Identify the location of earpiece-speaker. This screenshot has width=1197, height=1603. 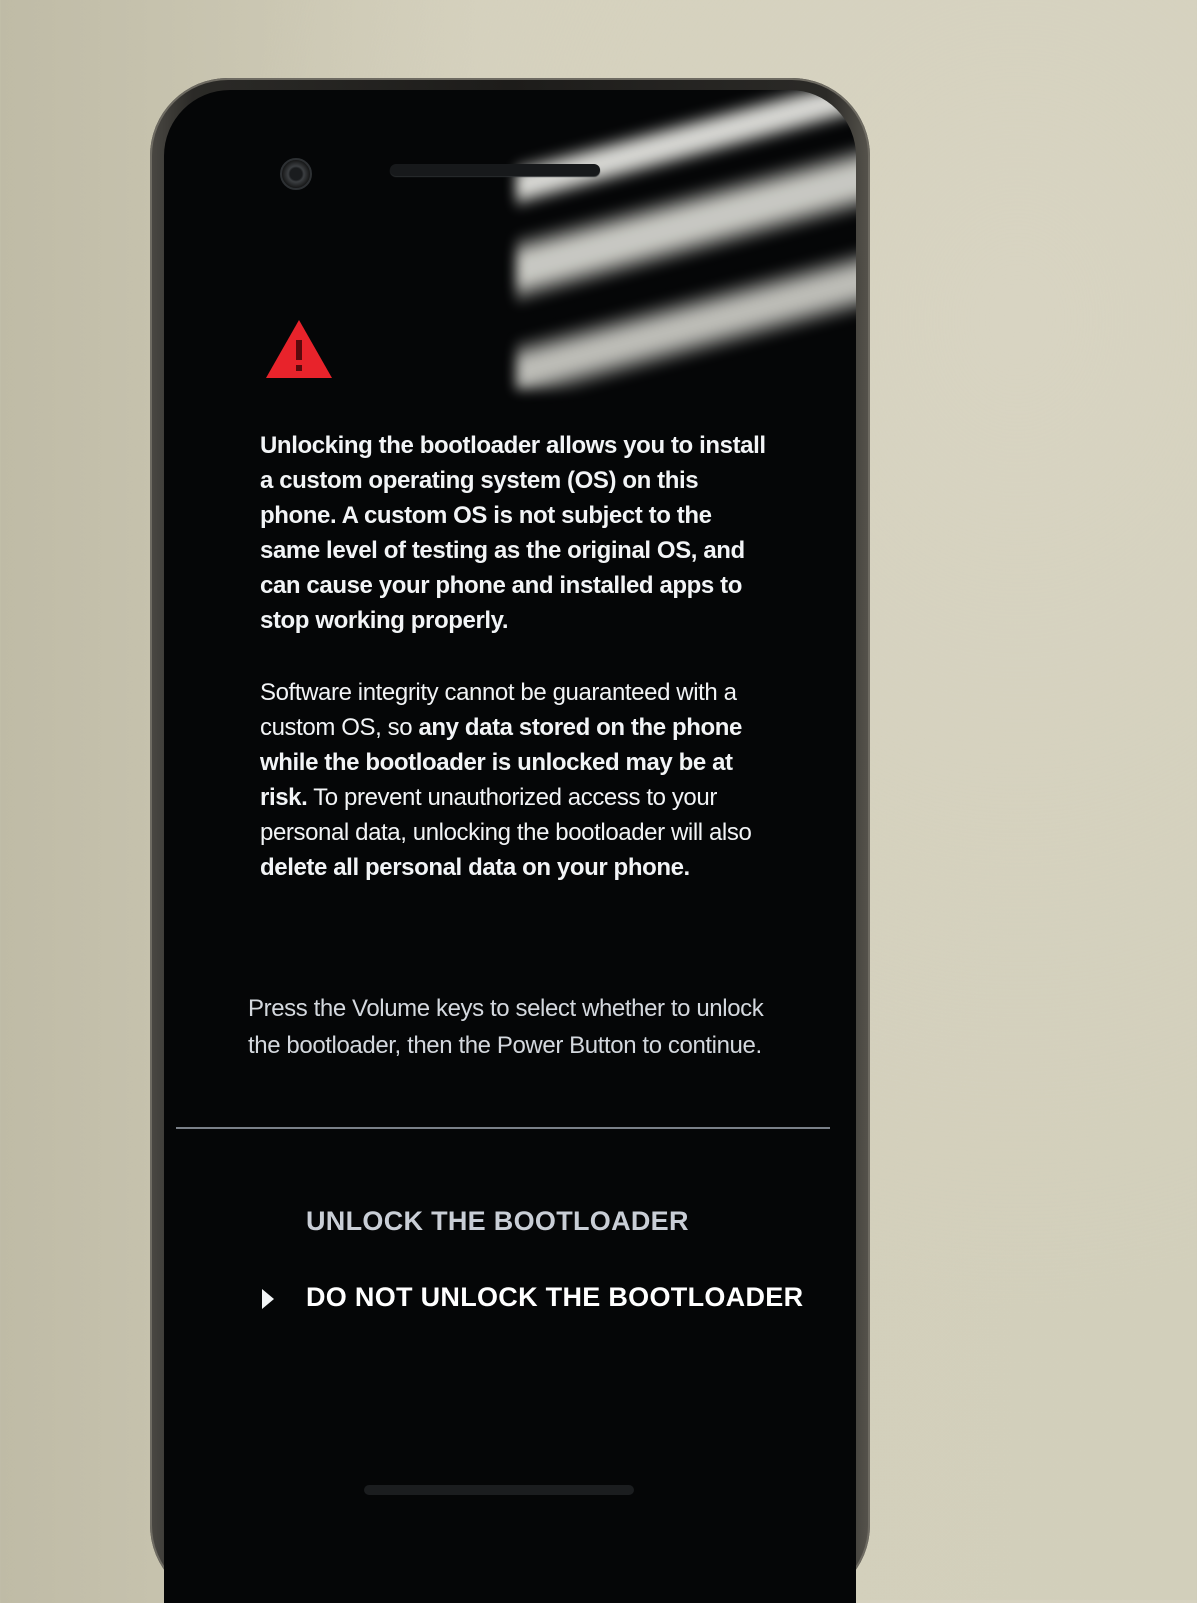
(495, 170).